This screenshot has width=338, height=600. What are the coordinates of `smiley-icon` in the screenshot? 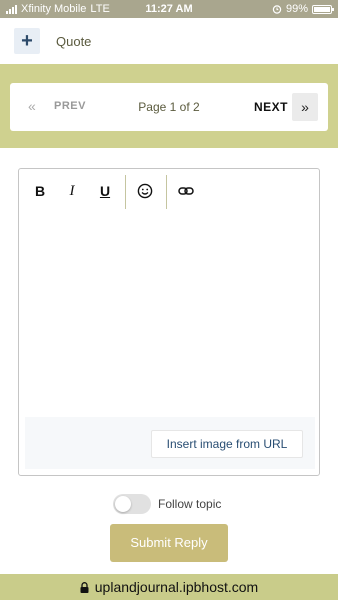 It's located at (145, 191).